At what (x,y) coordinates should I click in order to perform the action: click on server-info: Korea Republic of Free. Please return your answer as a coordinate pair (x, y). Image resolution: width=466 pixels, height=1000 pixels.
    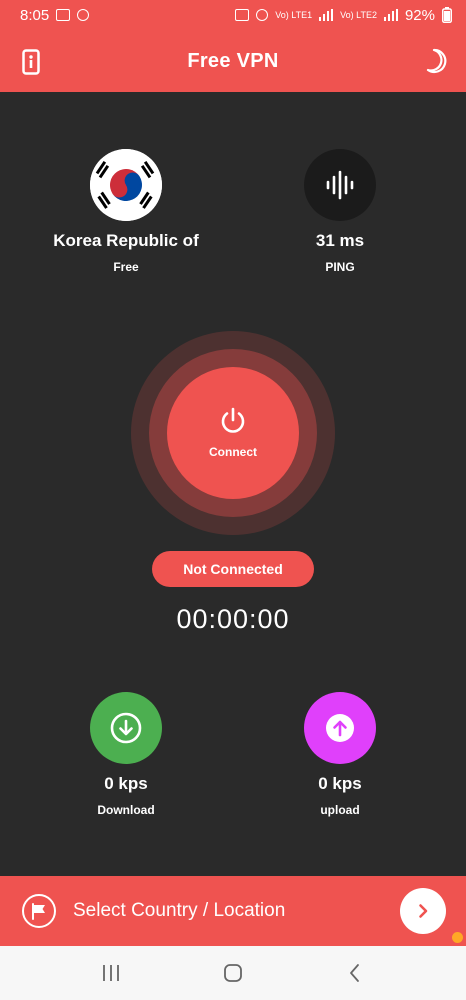
    Looking at the image, I should click on (126, 211).